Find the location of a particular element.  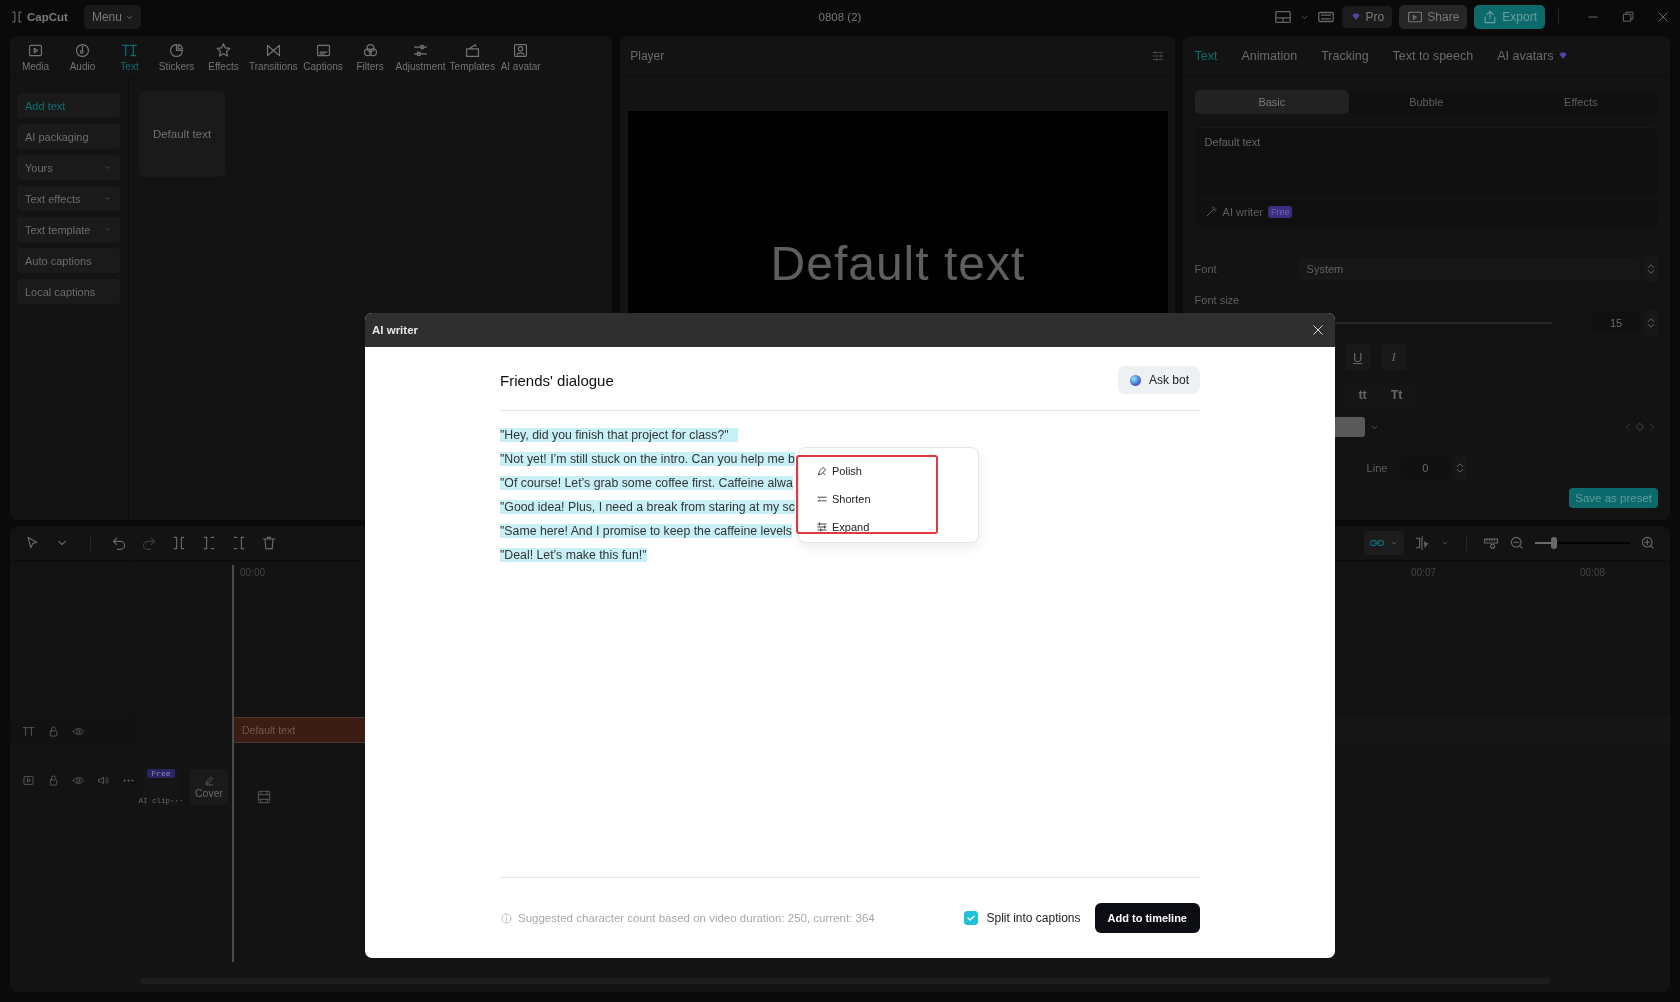

toolbar-tab: Effects is located at coordinates (223, 57).